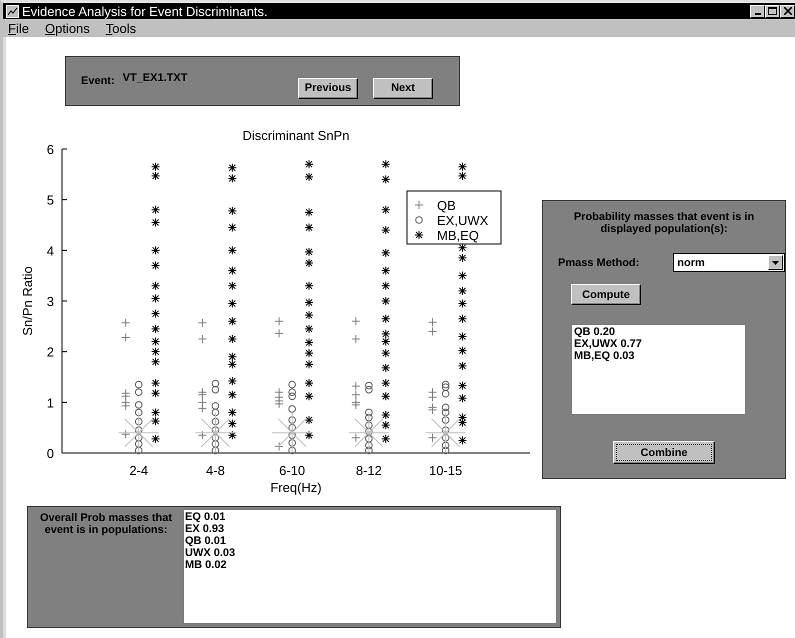  What do you see at coordinates (606, 294) in the screenshot?
I see `compute-button: Compute` at bounding box center [606, 294].